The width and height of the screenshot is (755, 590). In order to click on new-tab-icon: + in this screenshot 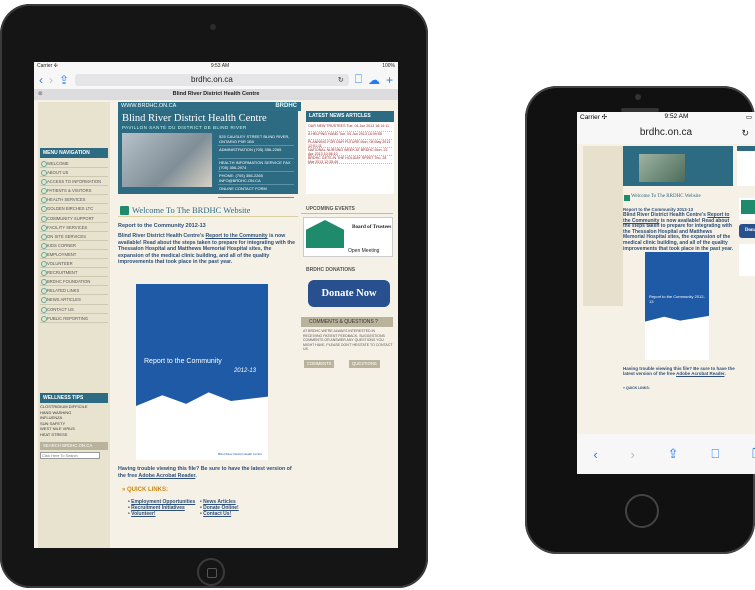, I will do `click(389, 80)`.